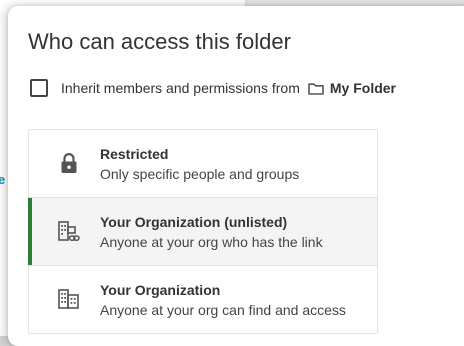  What do you see at coordinates (180, 88) in the screenshot?
I see `inherit-permissions-label: Inherit members and permissions from` at bounding box center [180, 88].